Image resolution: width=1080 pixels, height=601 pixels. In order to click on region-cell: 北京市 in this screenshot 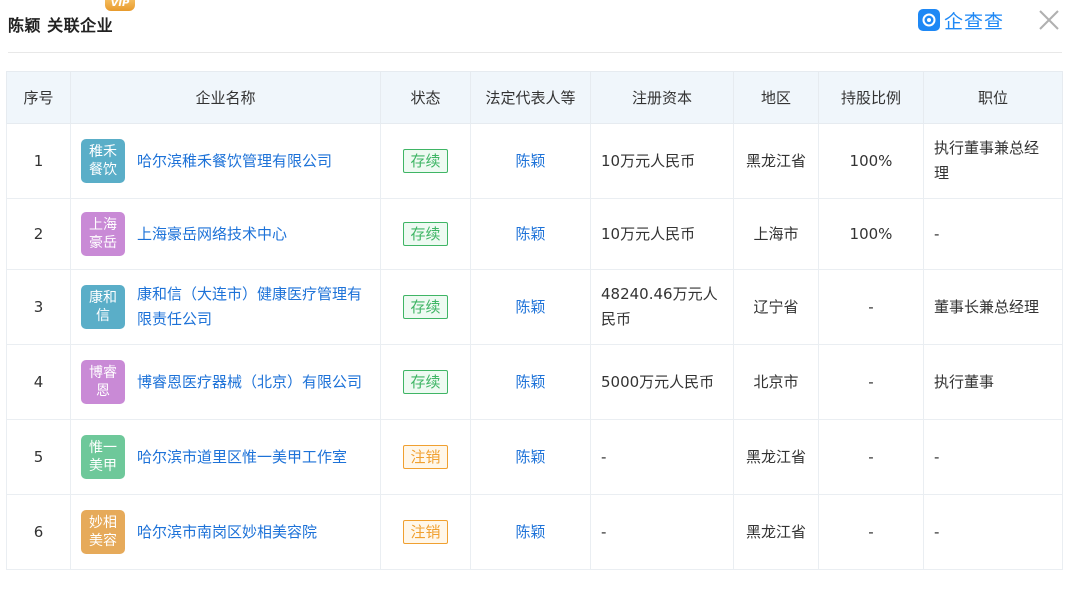, I will do `click(776, 382)`.